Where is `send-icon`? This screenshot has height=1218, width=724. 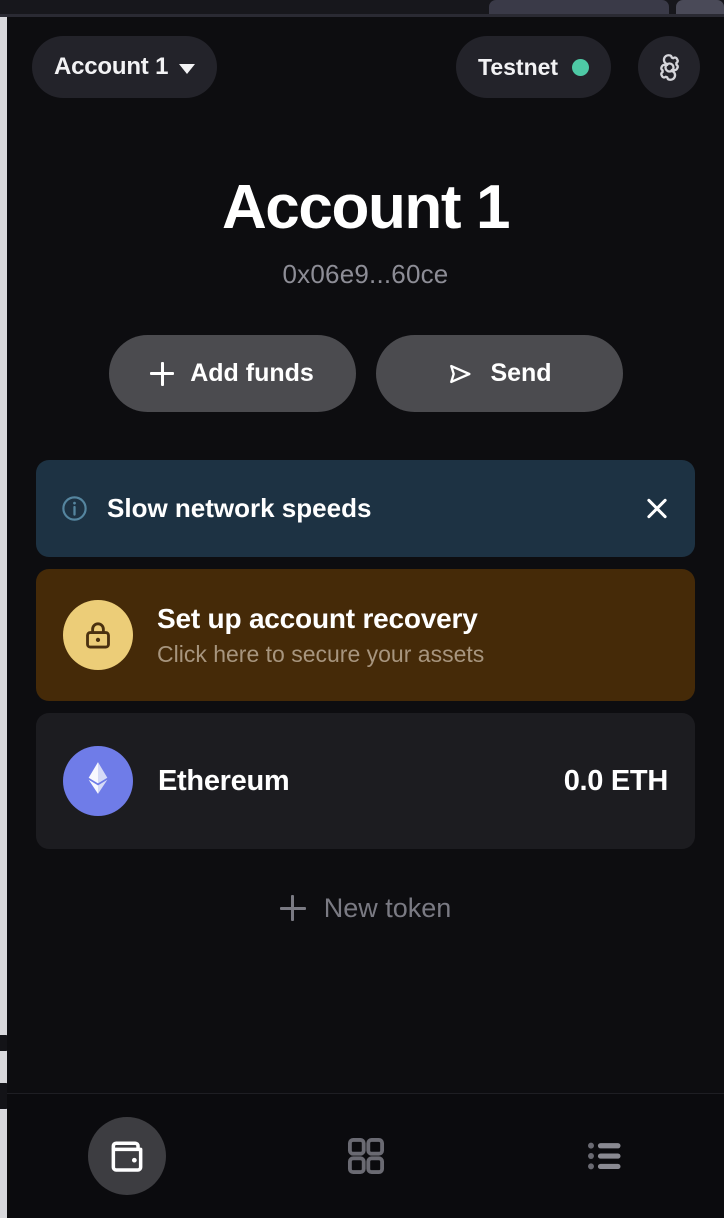
send-icon is located at coordinates (460, 373).